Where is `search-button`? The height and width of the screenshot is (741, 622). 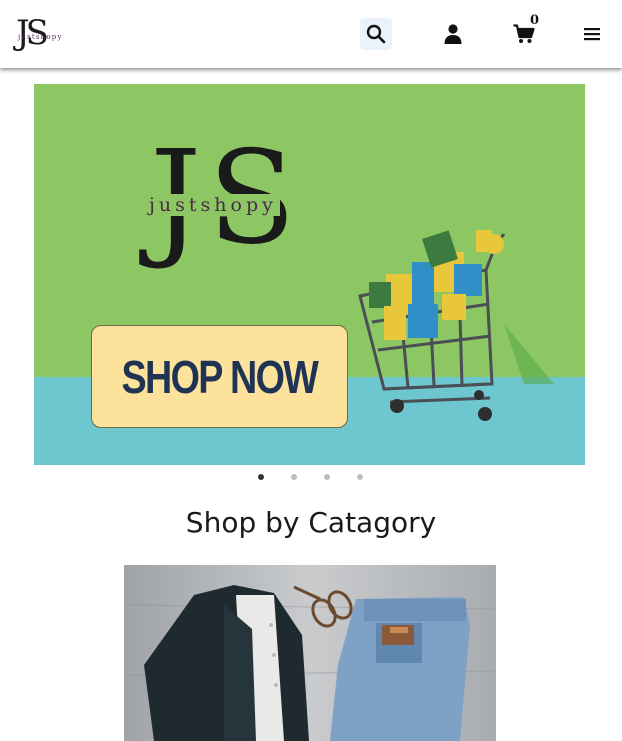
search-button is located at coordinates (376, 34).